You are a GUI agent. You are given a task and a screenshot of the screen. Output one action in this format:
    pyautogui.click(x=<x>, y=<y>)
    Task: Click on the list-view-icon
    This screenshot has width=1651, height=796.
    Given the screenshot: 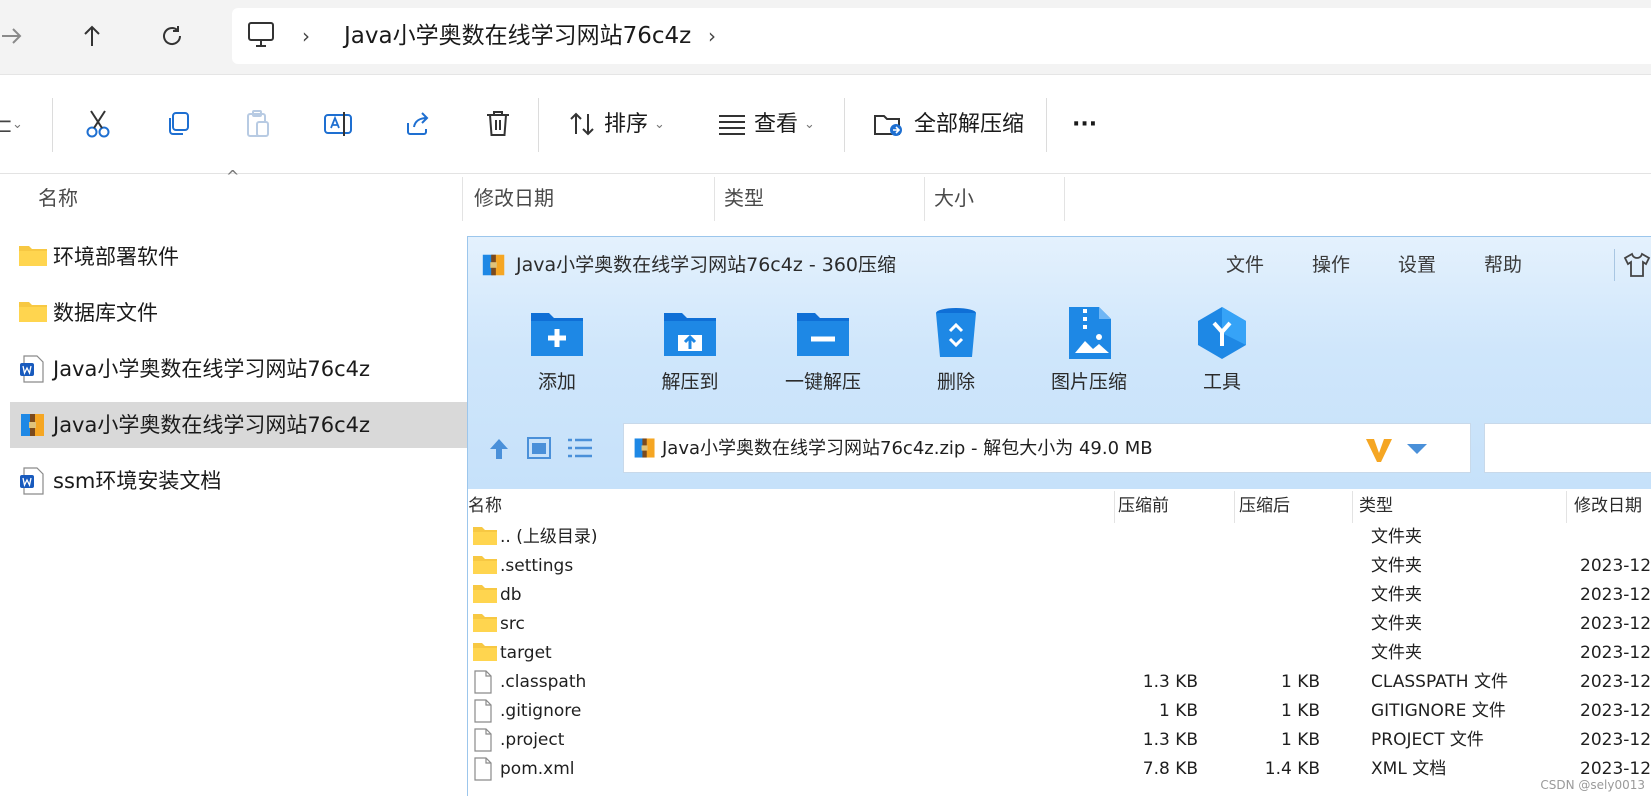 What is the action you would take?
    pyautogui.click(x=580, y=448)
    